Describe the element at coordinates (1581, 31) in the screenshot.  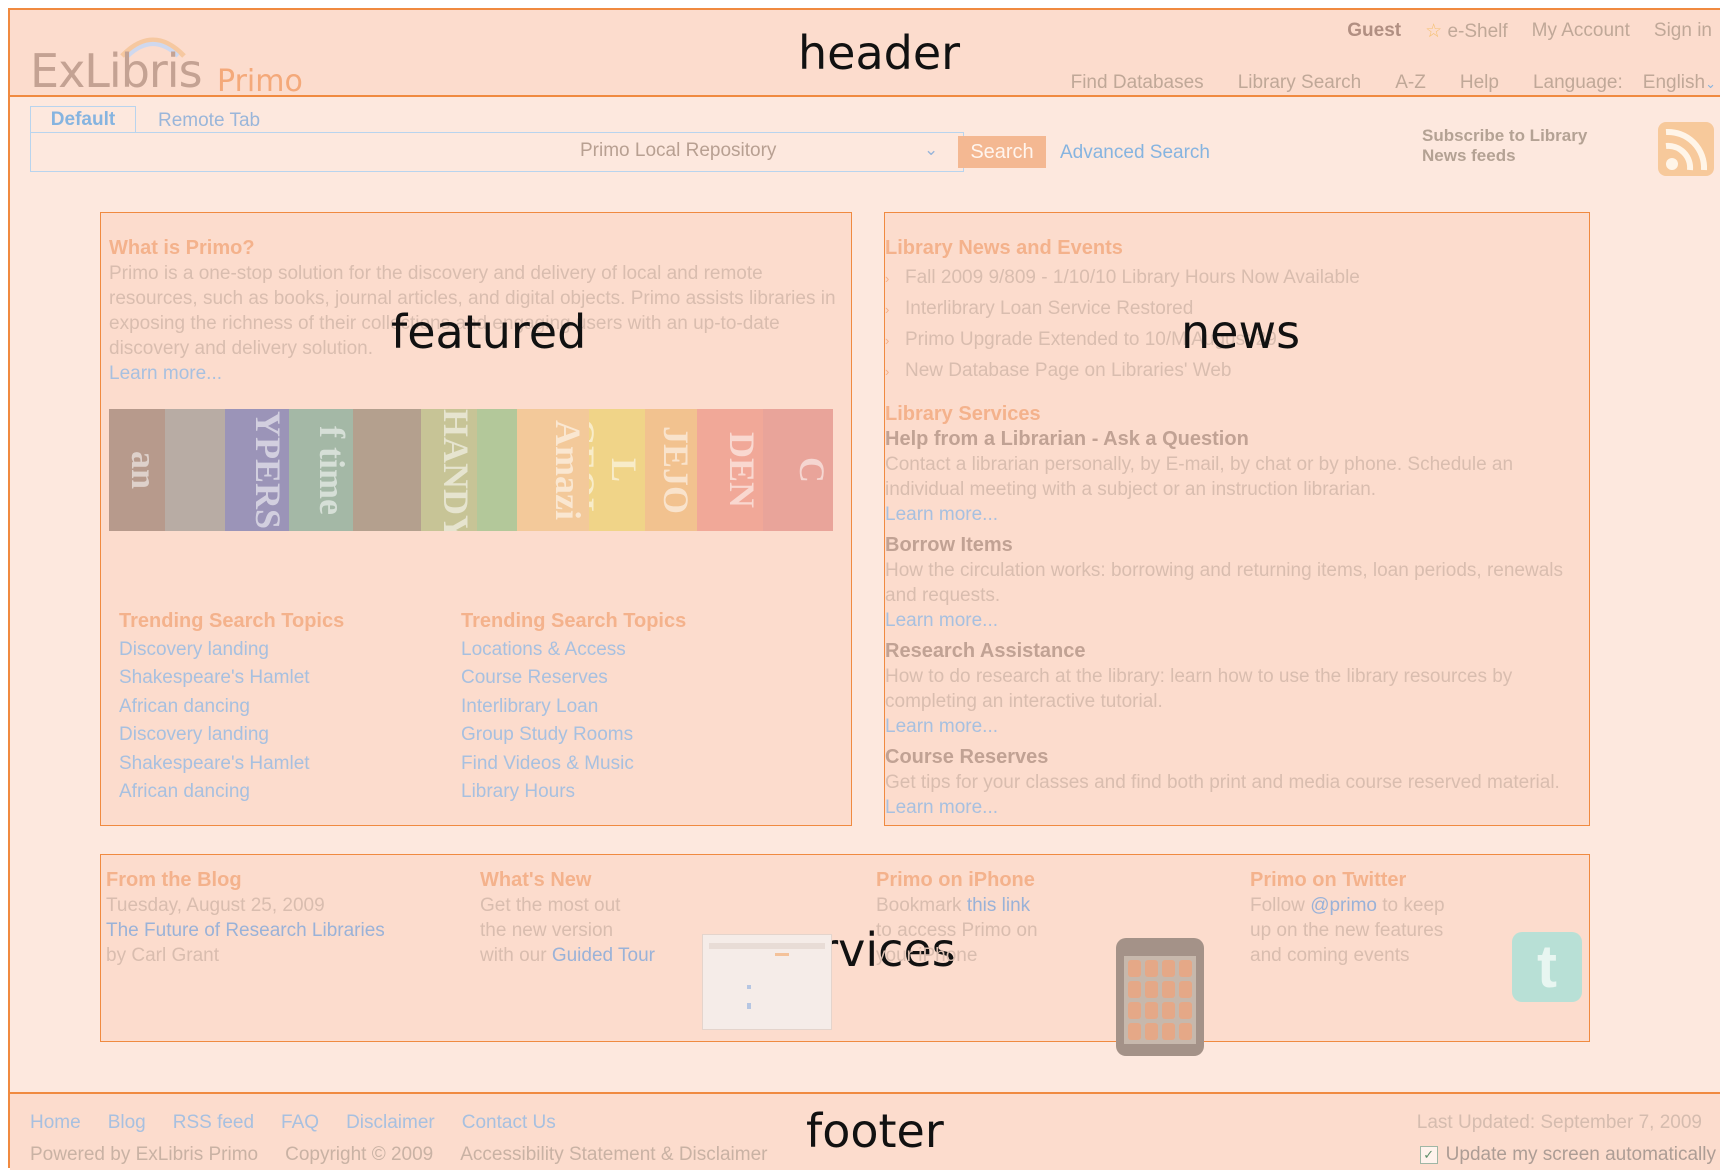
I see `my-account-link: My Account` at that location.